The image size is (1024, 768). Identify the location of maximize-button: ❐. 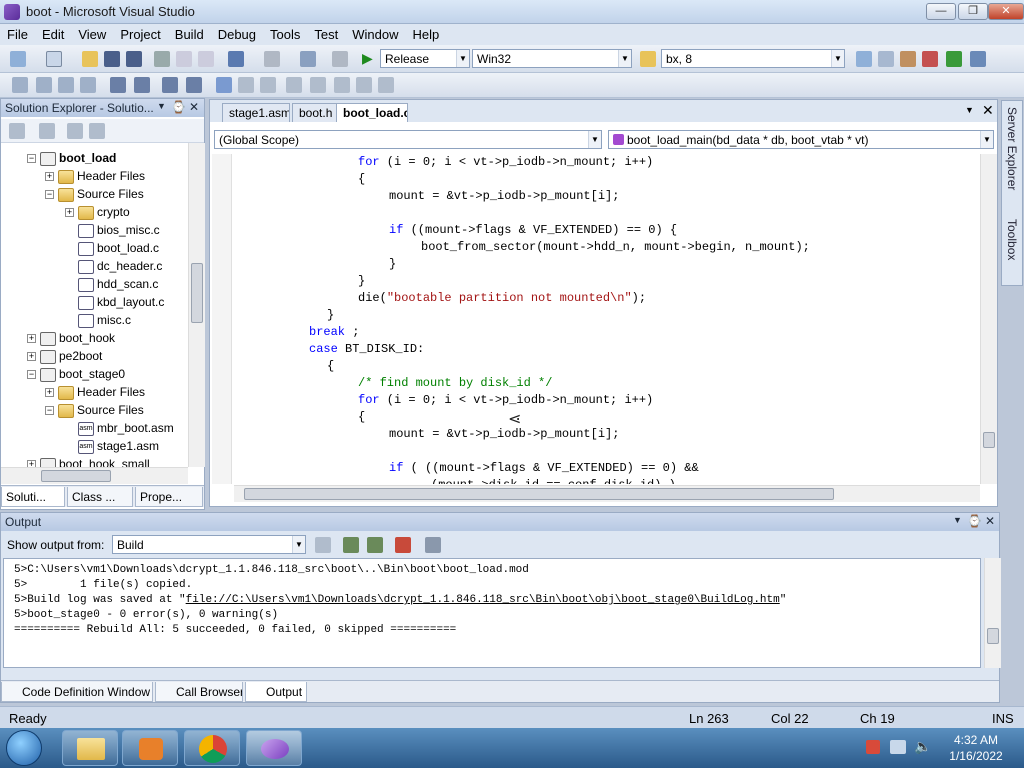
(973, 11).